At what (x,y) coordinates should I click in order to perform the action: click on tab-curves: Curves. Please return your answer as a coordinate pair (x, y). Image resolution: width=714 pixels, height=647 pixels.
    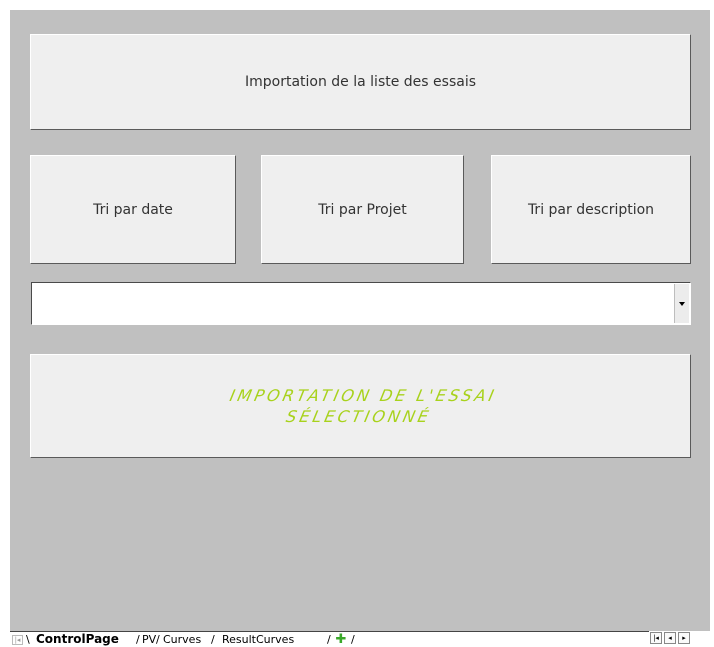
    Looking at the image, I should click on (182, 639).